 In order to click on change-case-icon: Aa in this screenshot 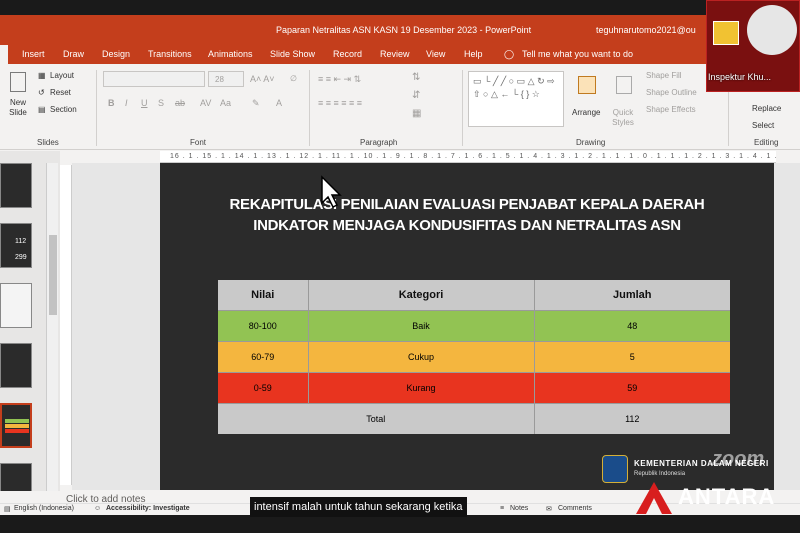, I will do `click(225, 103)`.